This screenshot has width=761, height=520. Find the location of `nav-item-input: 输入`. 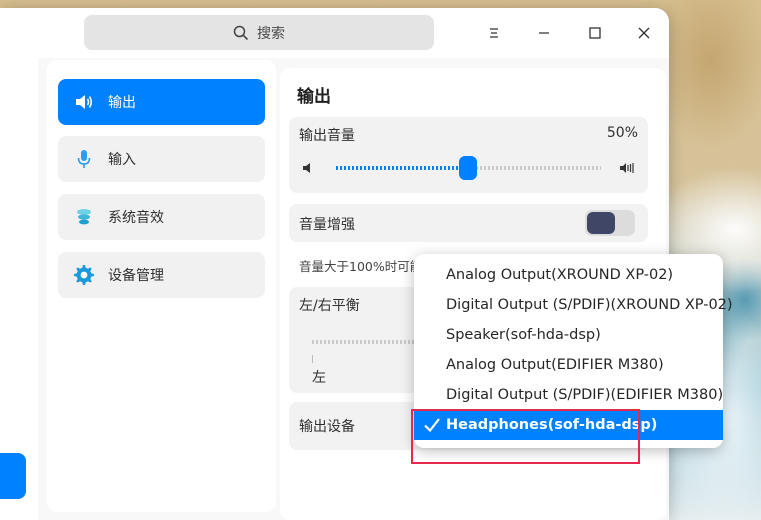

nav-item-input: 输入 is located at coordinates (161, 159).